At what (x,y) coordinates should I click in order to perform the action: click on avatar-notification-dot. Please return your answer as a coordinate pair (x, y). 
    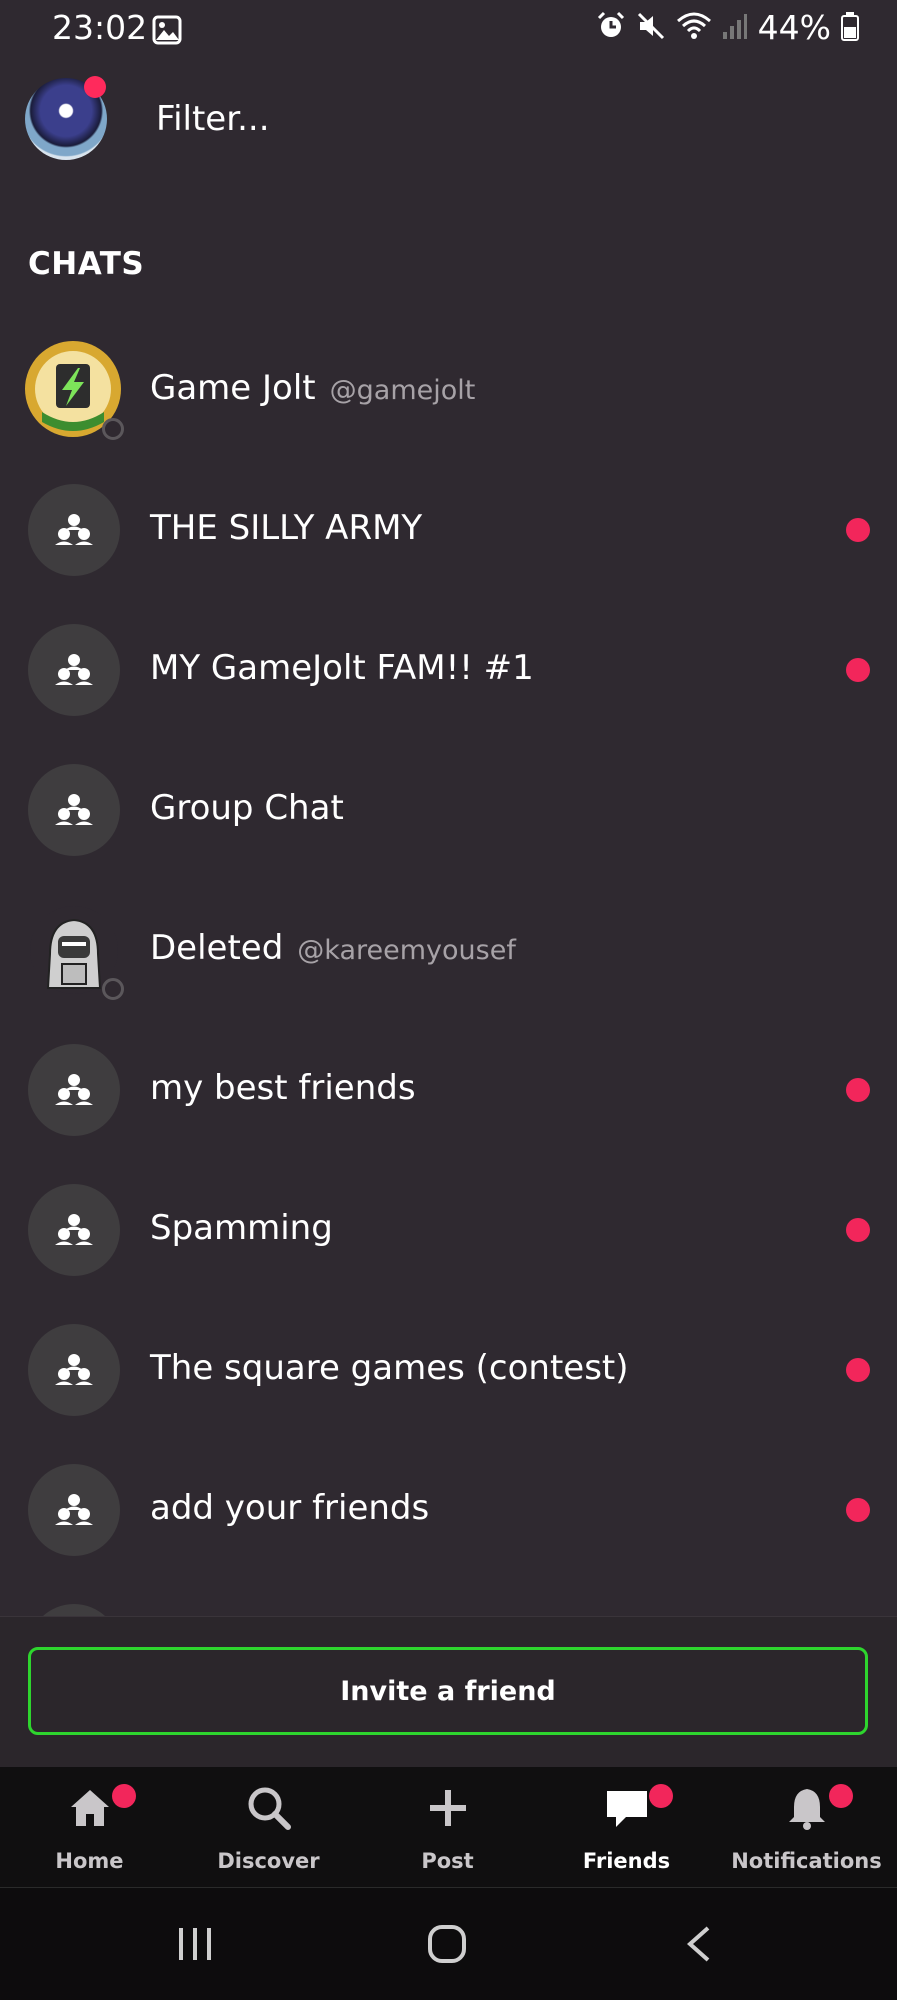
    Looking at the image, I should click on (95, 87).